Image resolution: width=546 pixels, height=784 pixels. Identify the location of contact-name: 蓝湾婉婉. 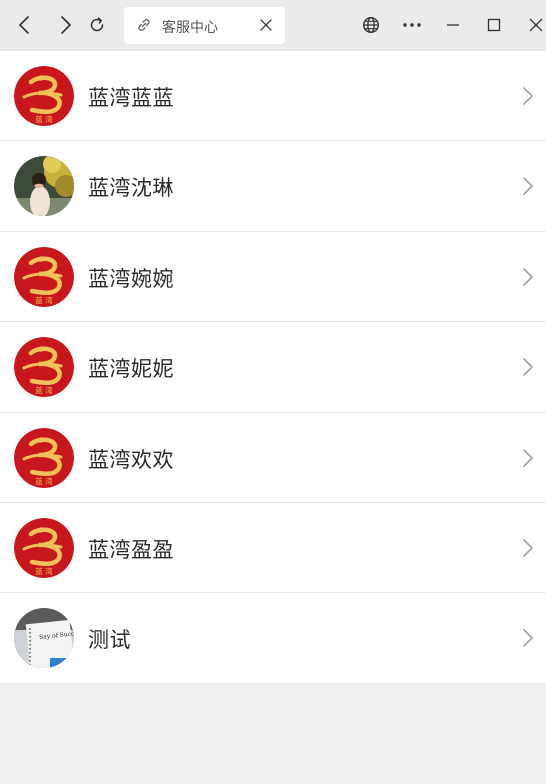
(131, 278).